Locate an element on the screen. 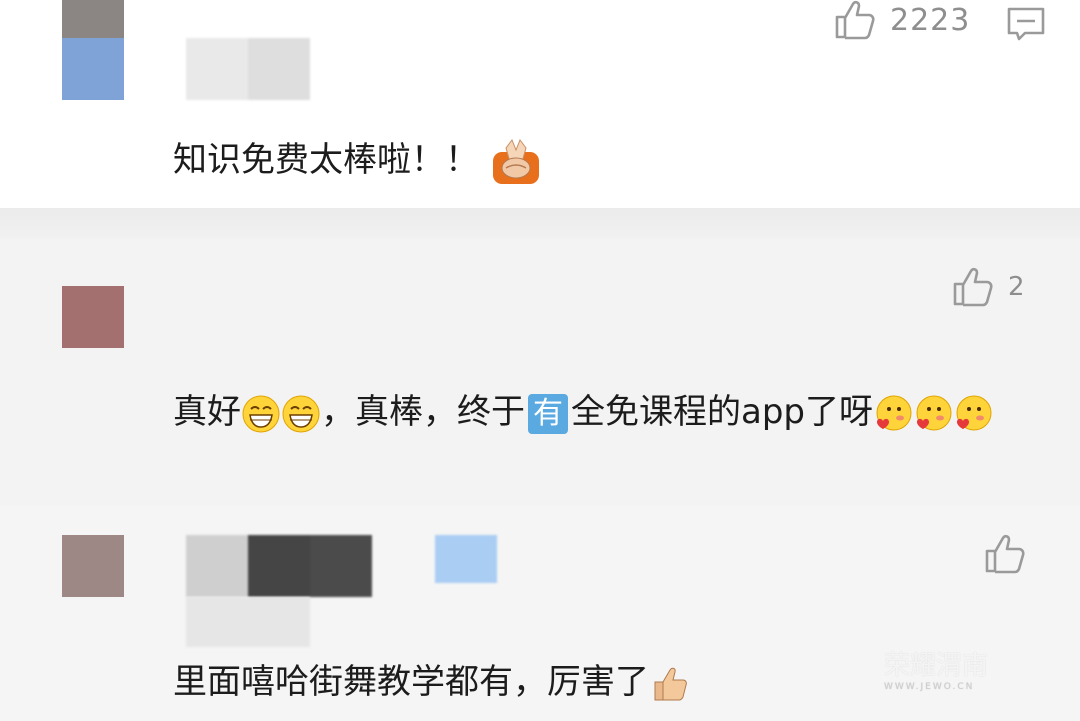 The height and width of the screenshot is (721, 1080). like-button: 2 is located at coordinates (989, 287).